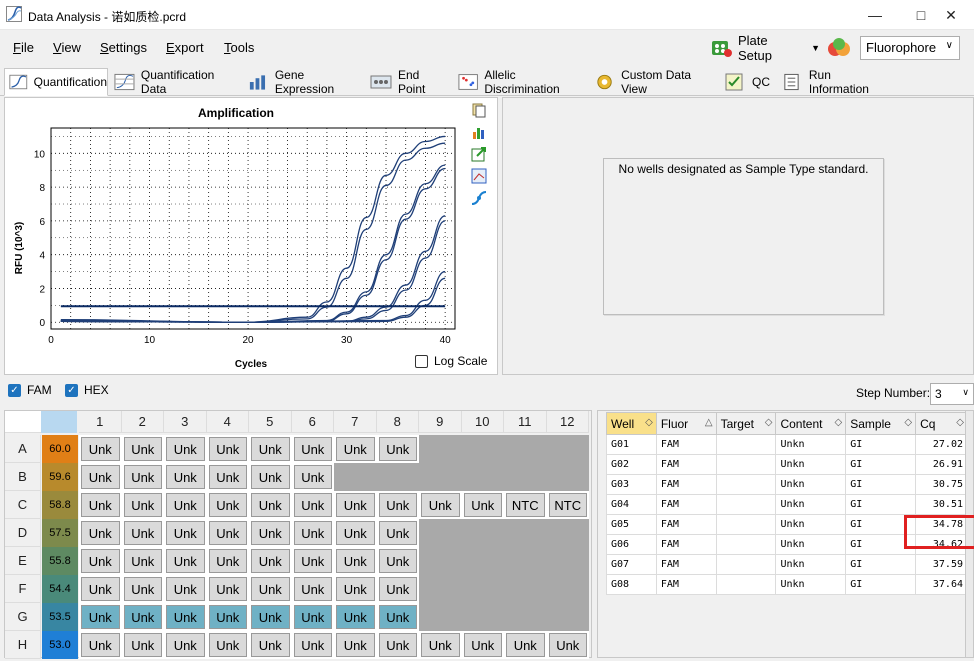 This screenshot has height=661, width=974. What do you see at coordinates (30, 390) in the screenshot?
I see `fam-toggle: ✓ FAM` at bounding box center [30, 390].